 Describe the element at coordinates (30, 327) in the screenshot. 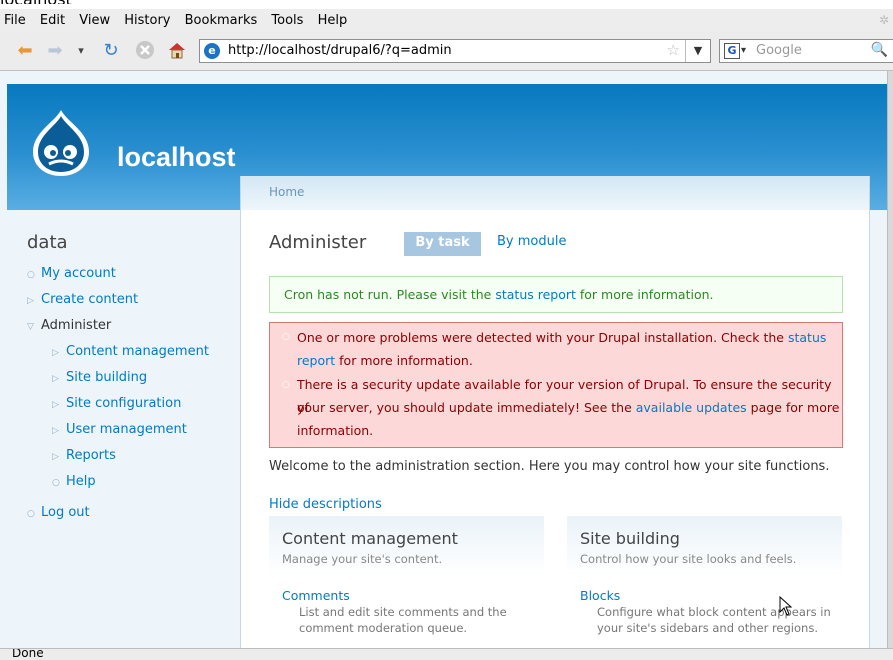

I see `expanded-triangle-icon: ▽` at that location.